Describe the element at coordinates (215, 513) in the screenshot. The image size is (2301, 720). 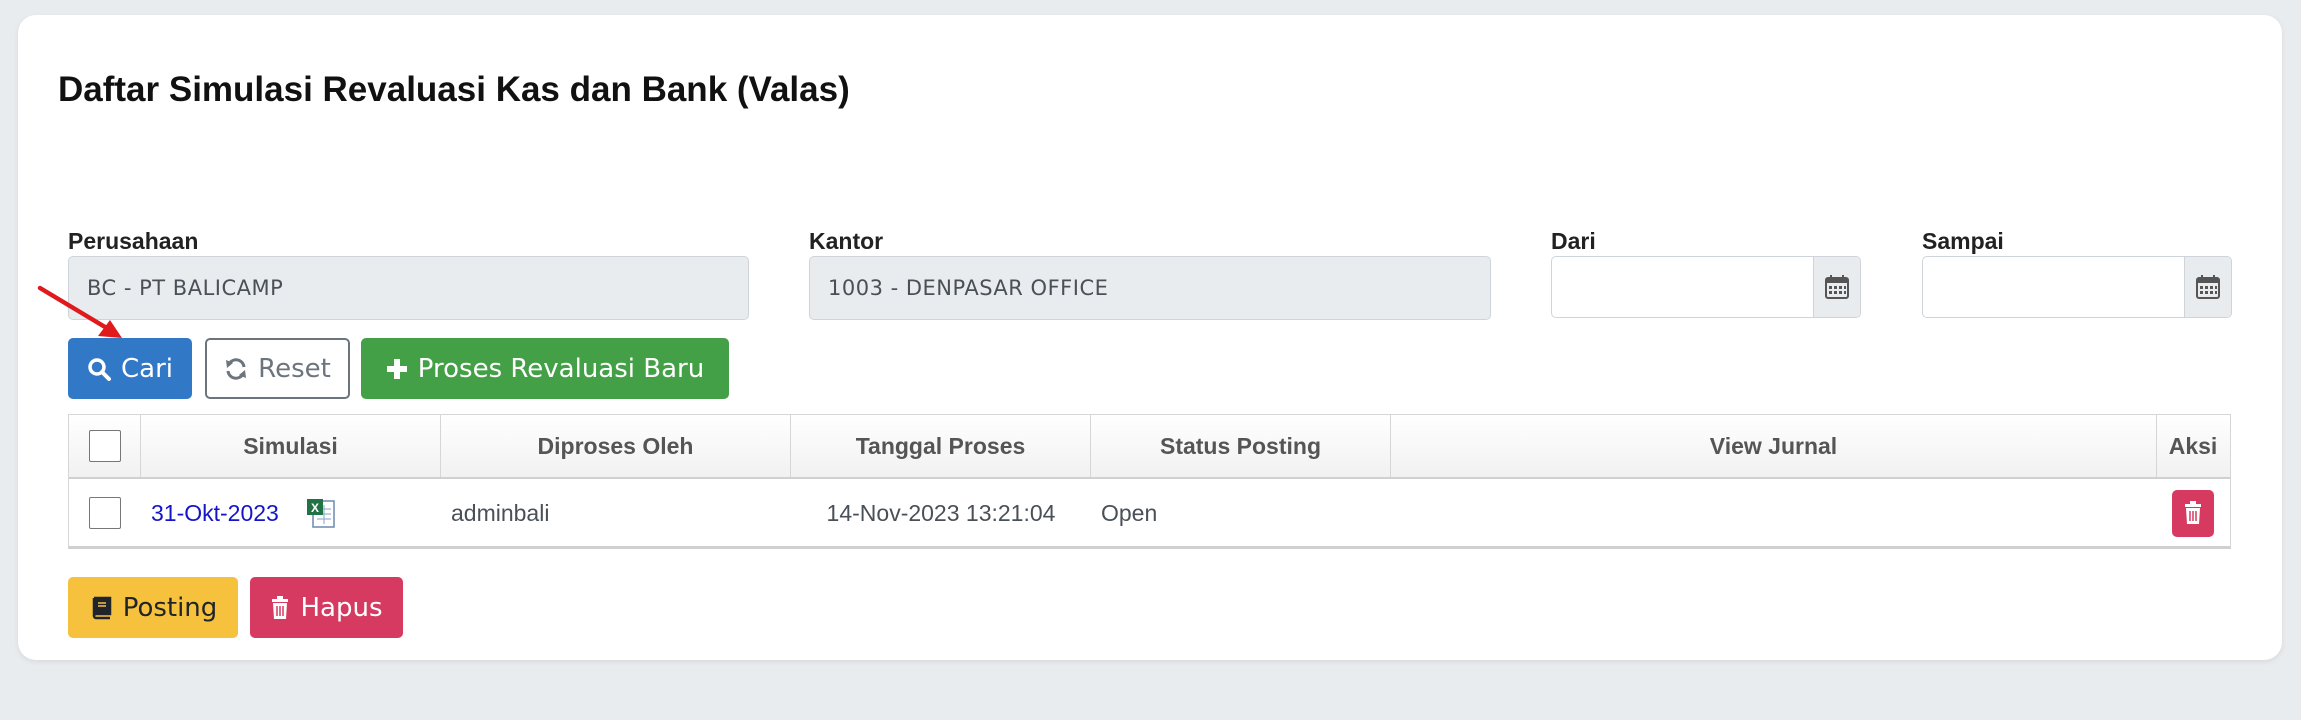
I see `simulasi-link: 31-Okt-2023` at that location.